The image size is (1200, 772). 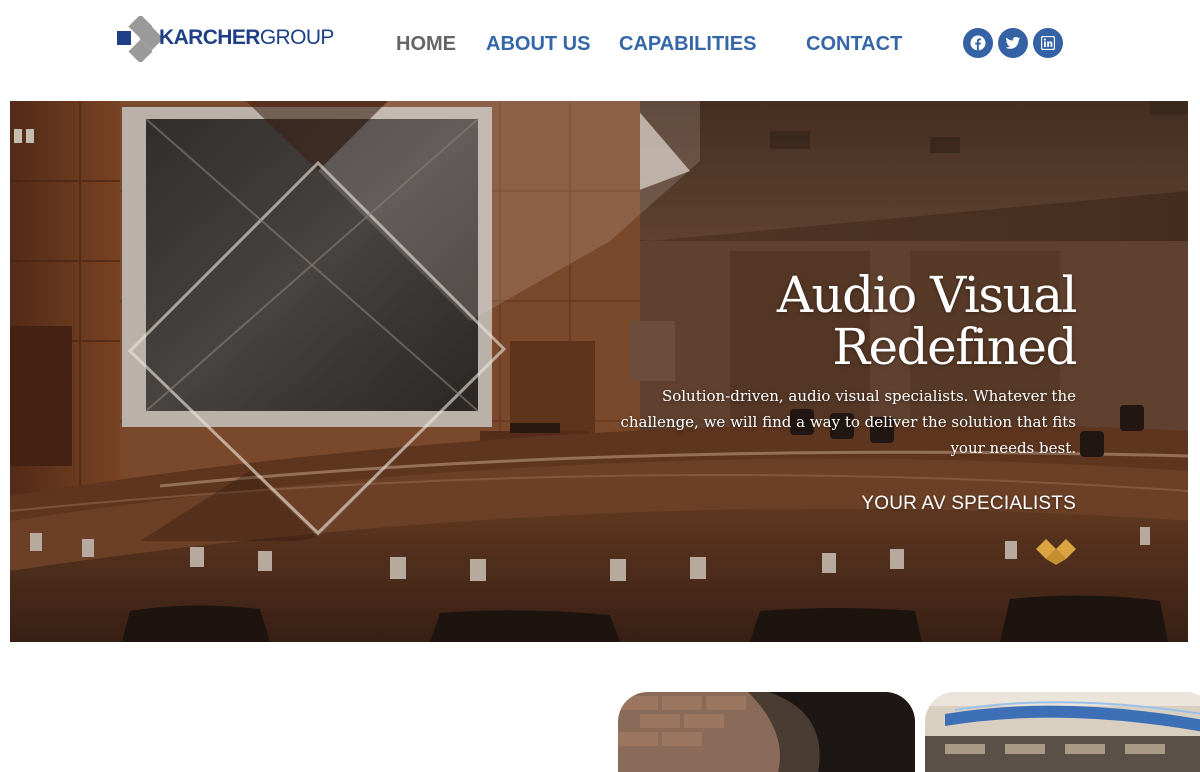 I want to click on nav-home: HOME, so click(x=426, y=44).